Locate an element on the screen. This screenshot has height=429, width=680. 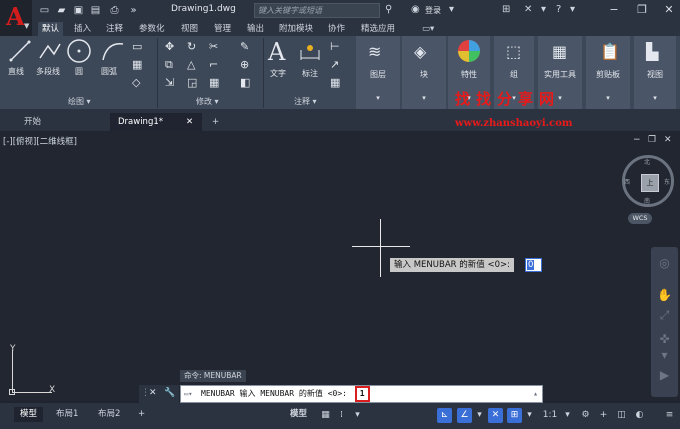
snap-dropdown-icon: ▾ is located at coordinates (357, 415).